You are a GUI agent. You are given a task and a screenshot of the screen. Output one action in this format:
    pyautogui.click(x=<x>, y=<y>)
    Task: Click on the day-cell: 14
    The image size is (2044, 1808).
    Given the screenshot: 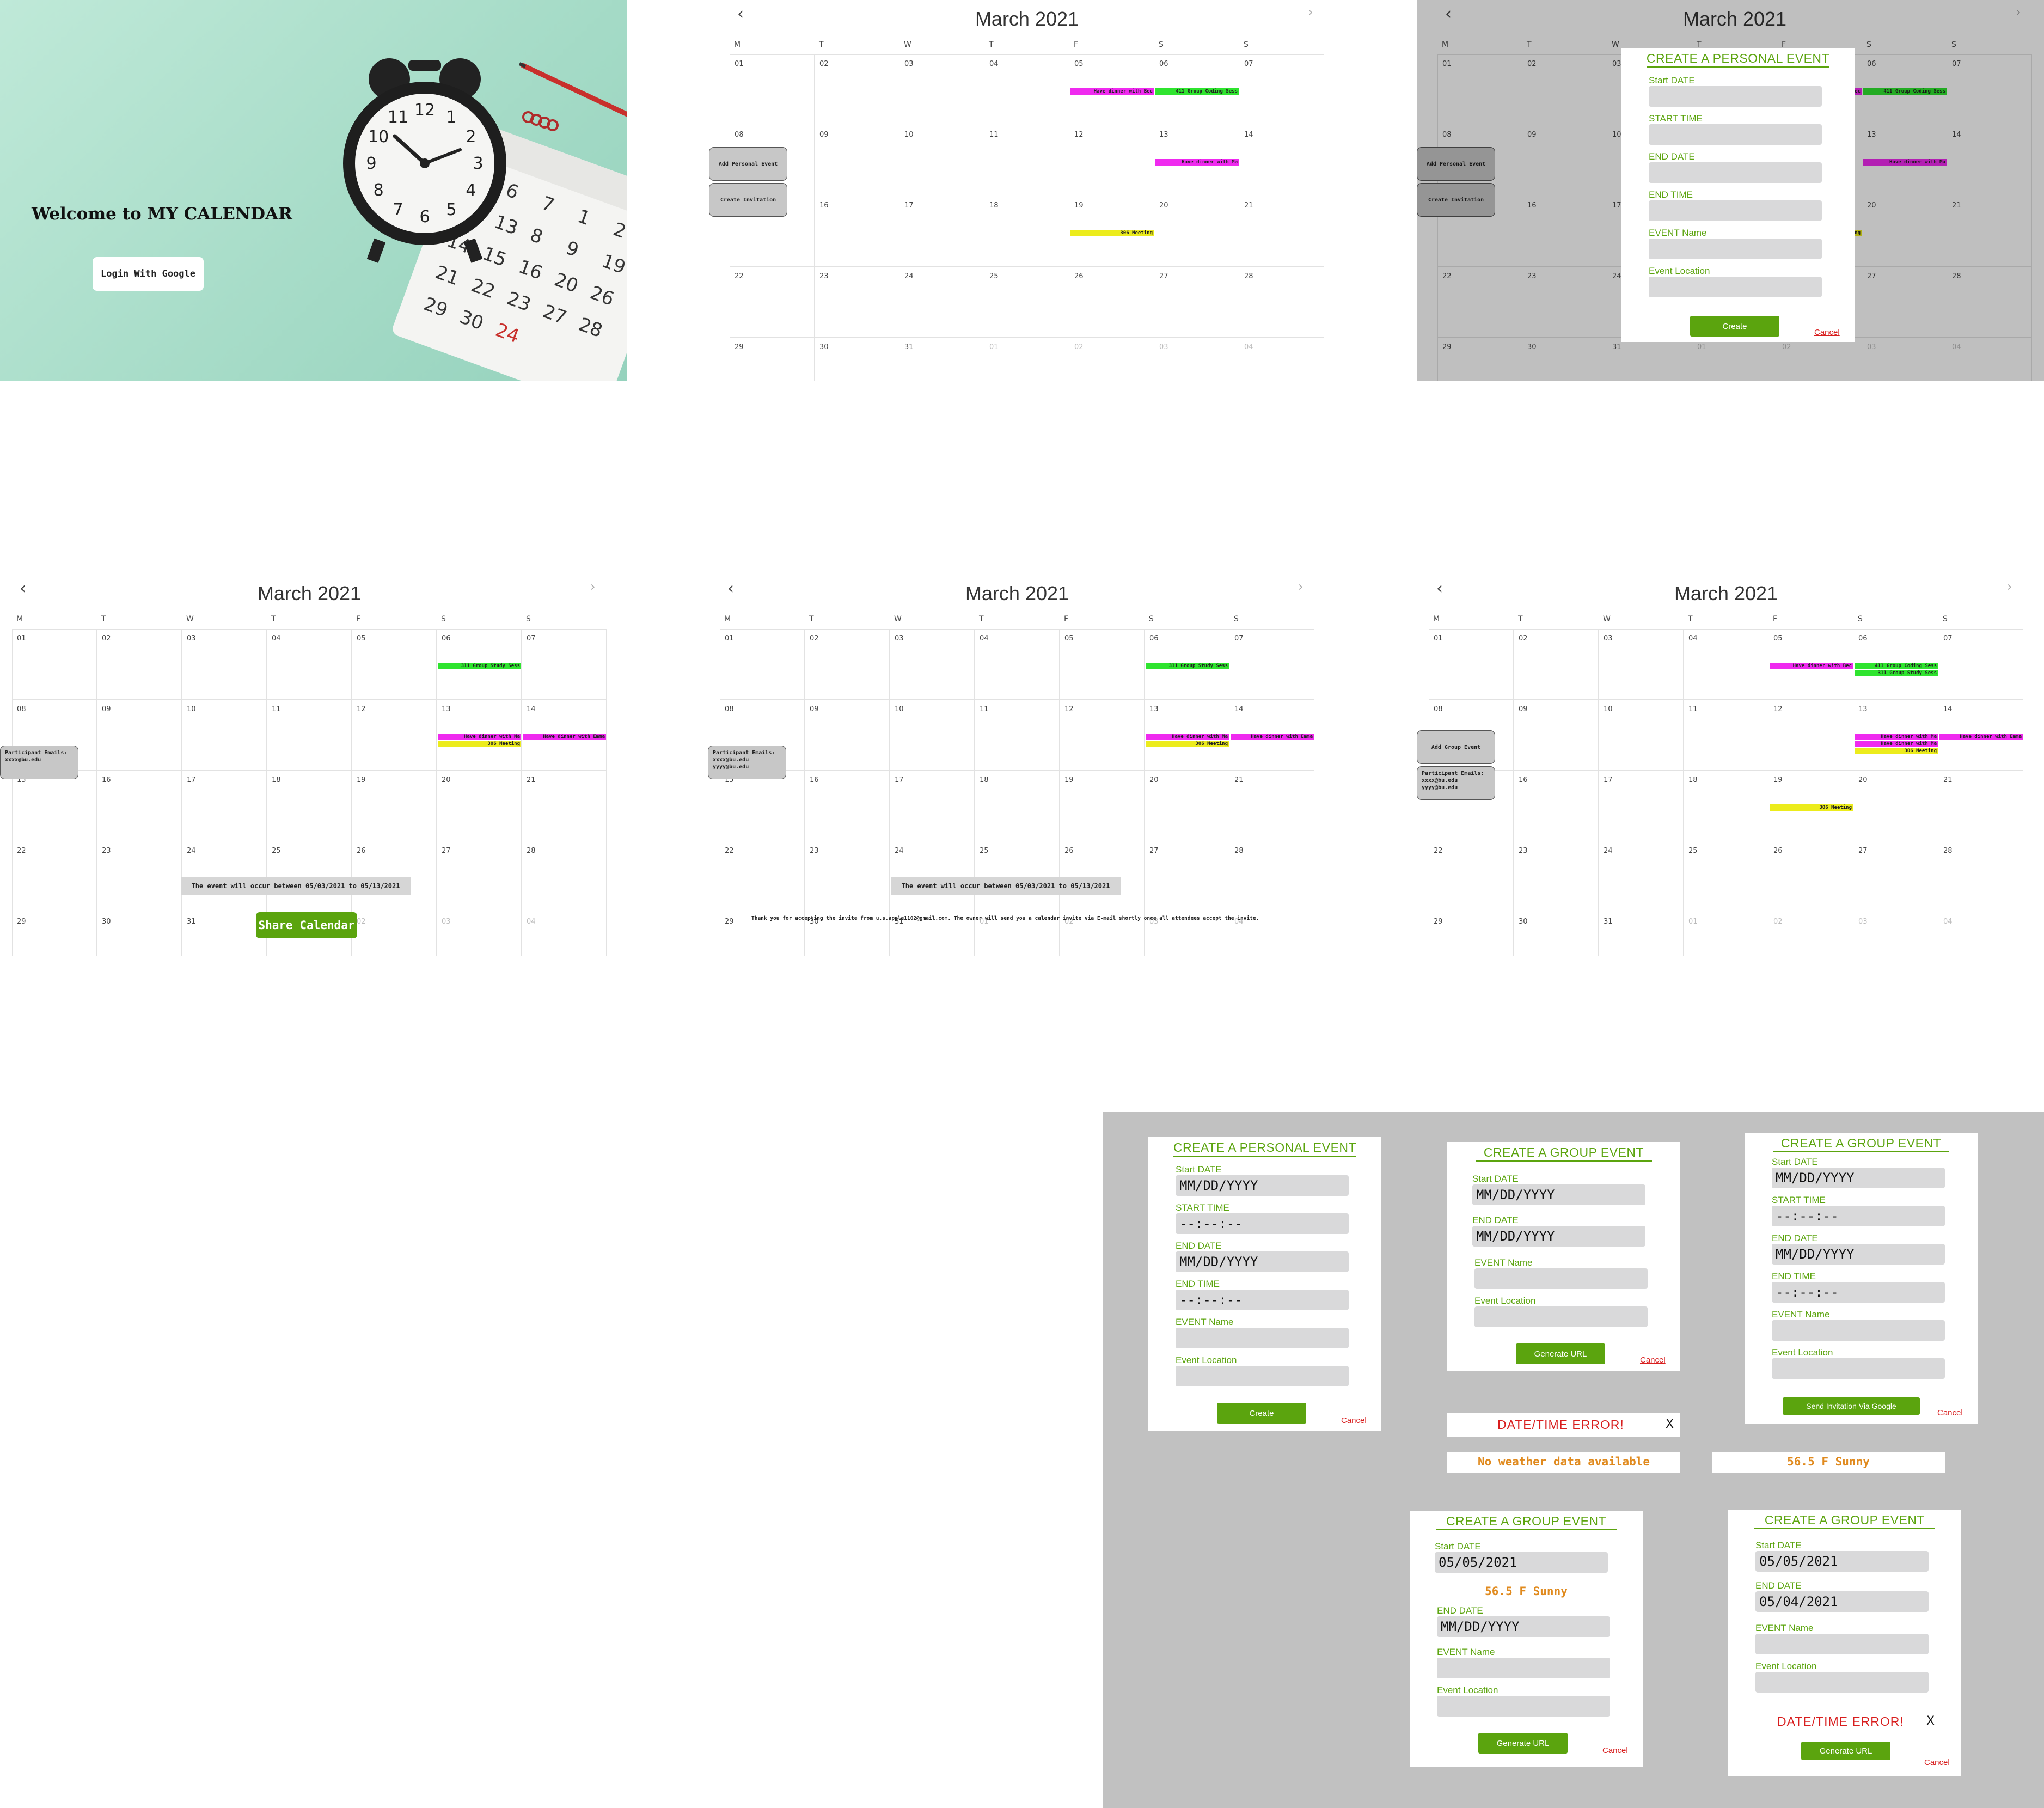 What is the action you would take?
    pyautogui.click(x=1281, y=160)
    